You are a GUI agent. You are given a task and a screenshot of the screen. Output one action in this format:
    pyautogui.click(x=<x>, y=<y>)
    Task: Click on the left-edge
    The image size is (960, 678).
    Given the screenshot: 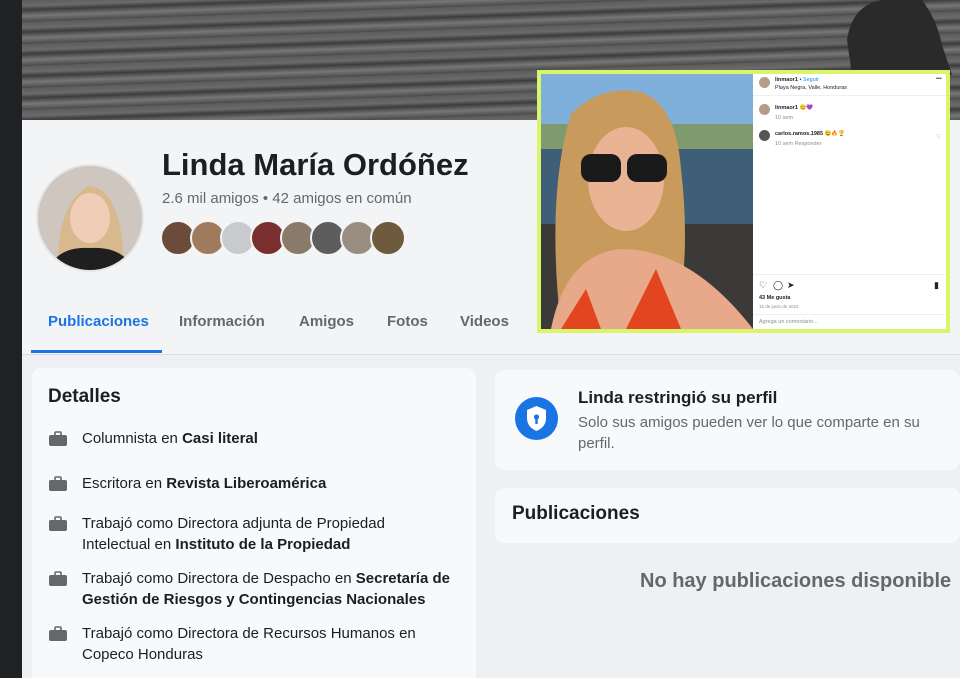 What is the action you would take?
    pyautogui.click(x=11, y=339)
    